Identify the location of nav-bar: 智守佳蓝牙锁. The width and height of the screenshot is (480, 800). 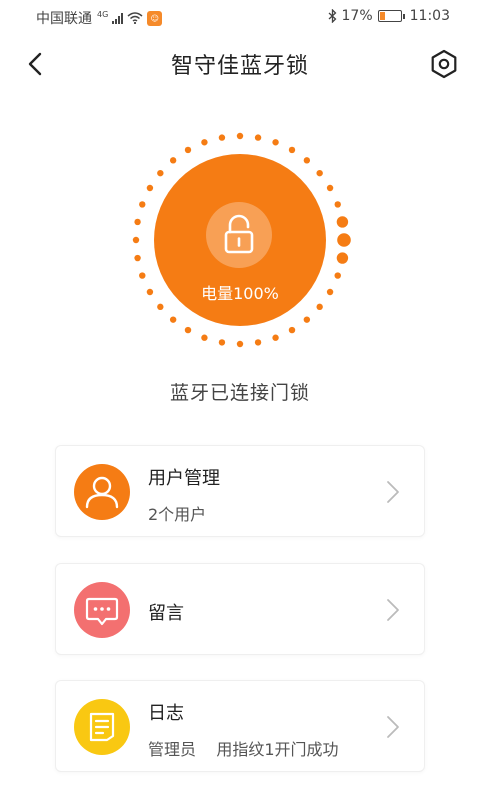
(240, 64).